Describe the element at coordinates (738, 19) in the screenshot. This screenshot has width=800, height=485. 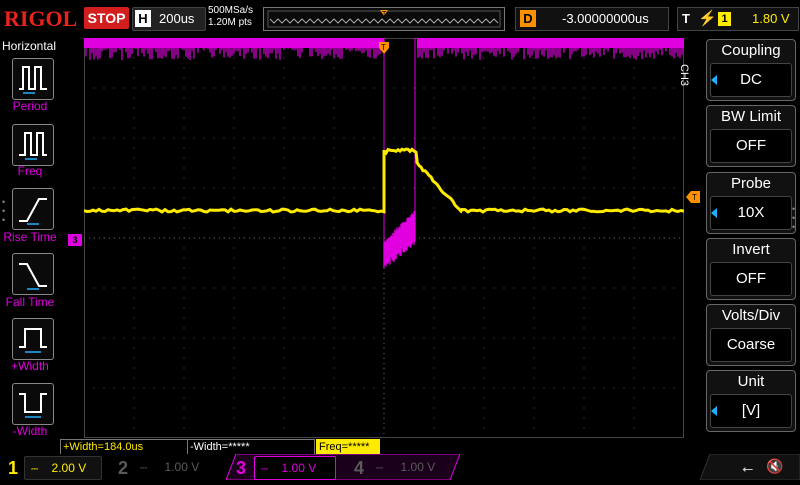
I see `trigger-readout: T ⚡ 1 1.80 V` at that location.